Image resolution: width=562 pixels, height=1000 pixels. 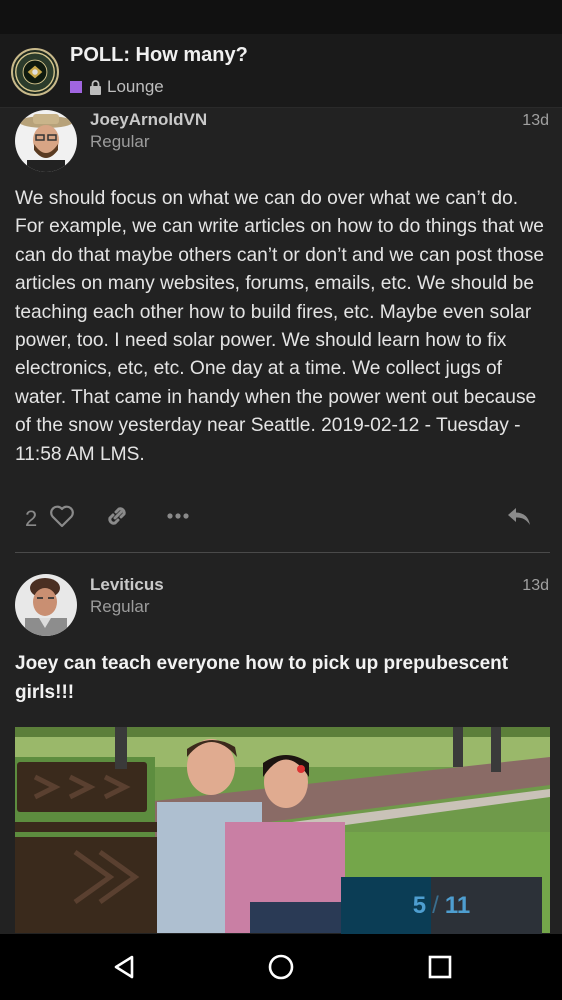 I want to click on seal-logo-icon, so click(x=35, y=72).